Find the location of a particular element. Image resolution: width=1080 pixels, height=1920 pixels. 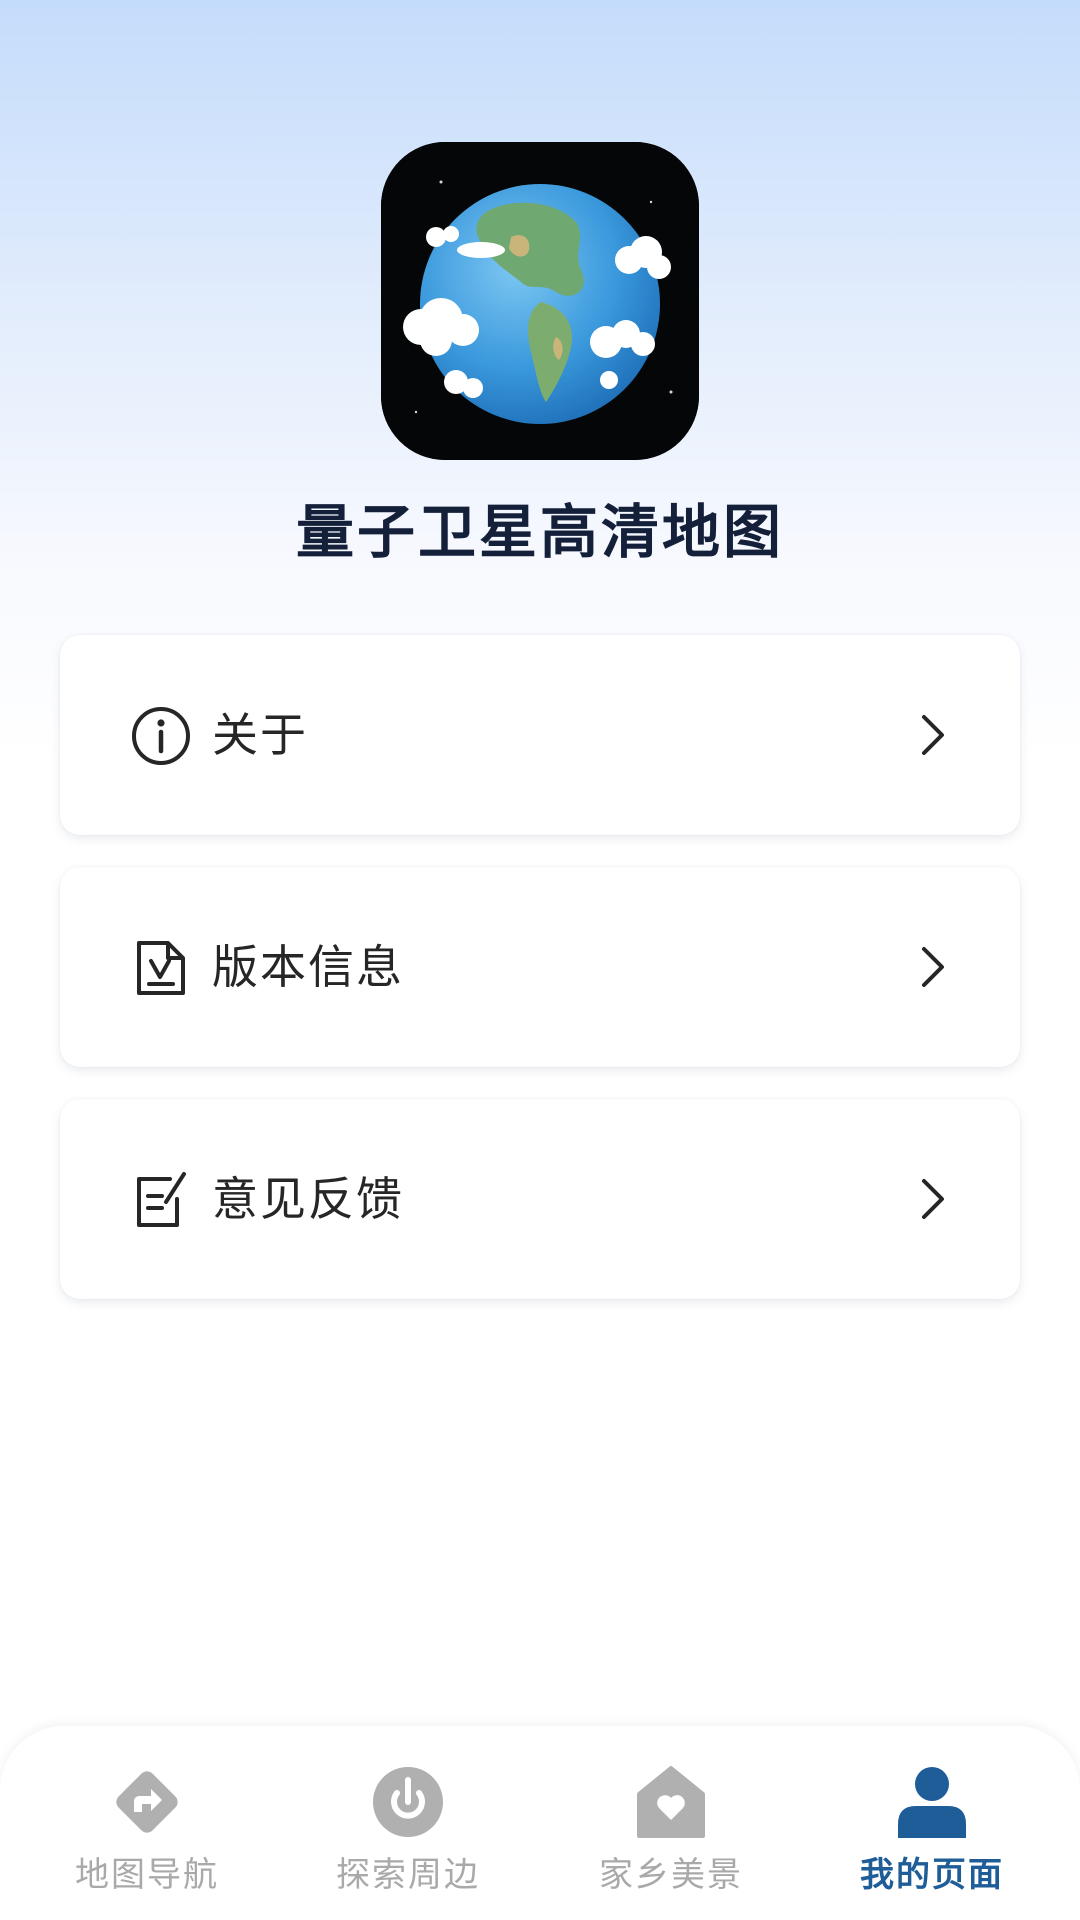

home-heart-icon is located at coordinates (671, 1802).